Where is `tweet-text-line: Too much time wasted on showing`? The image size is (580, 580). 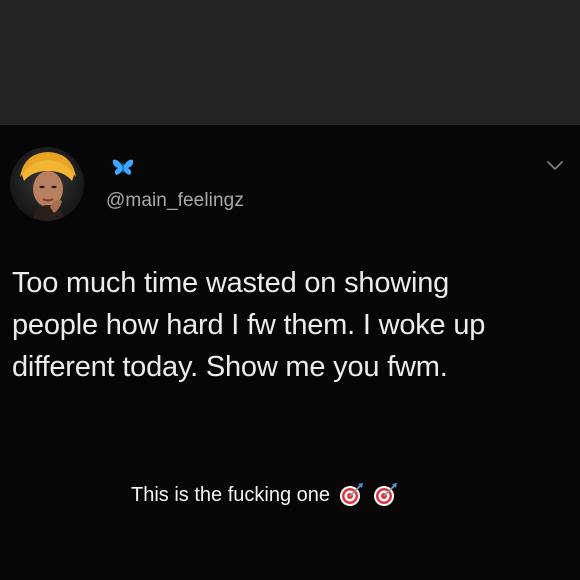 tweet-text-line: Too much time wasted on showing is located at coordinates (231, 283).